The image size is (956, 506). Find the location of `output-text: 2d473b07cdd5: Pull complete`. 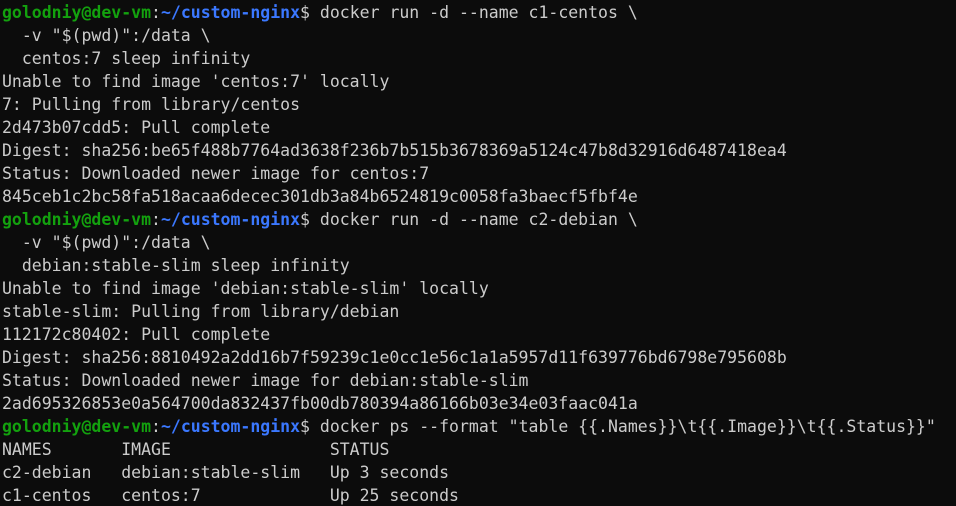

output-text: 2d473b07cdd5: Pull complete is located at coordinates (136, 127).